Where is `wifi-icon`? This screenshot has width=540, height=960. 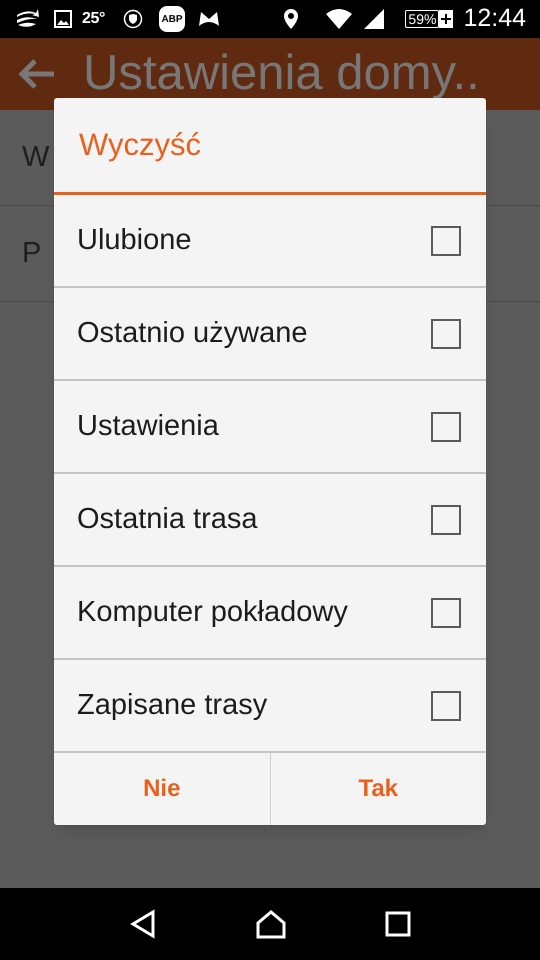
wifi-icon is located at coordinates (339, 19).